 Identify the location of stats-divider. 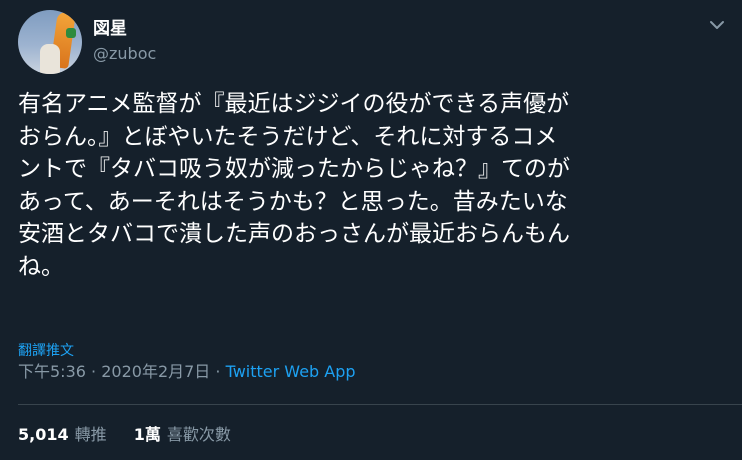
(380, 404).